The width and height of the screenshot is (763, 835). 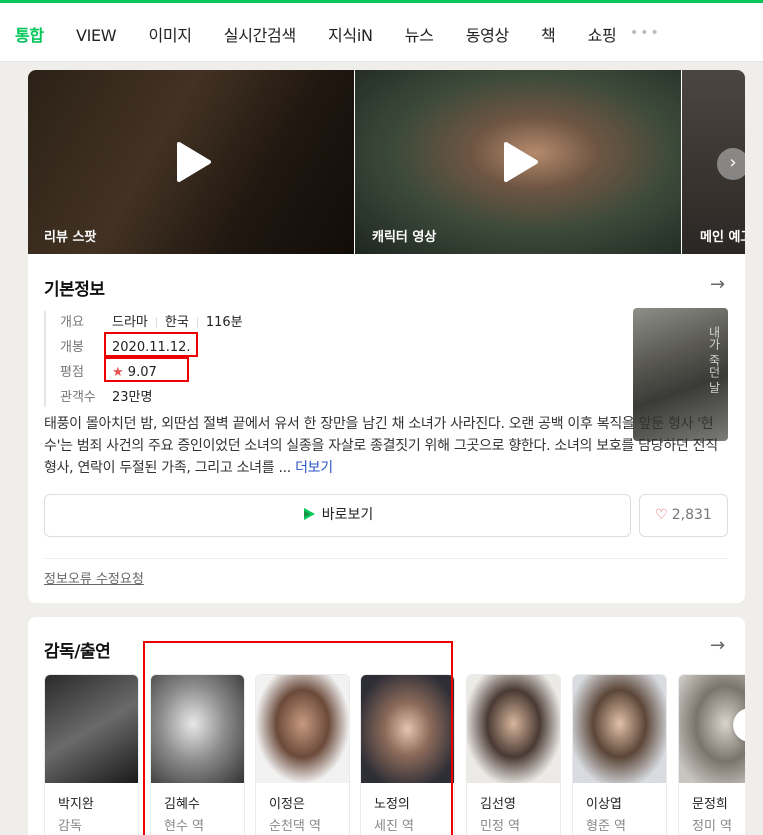 I want to click on heart-icon: ♡, so click(x=661, y=515).